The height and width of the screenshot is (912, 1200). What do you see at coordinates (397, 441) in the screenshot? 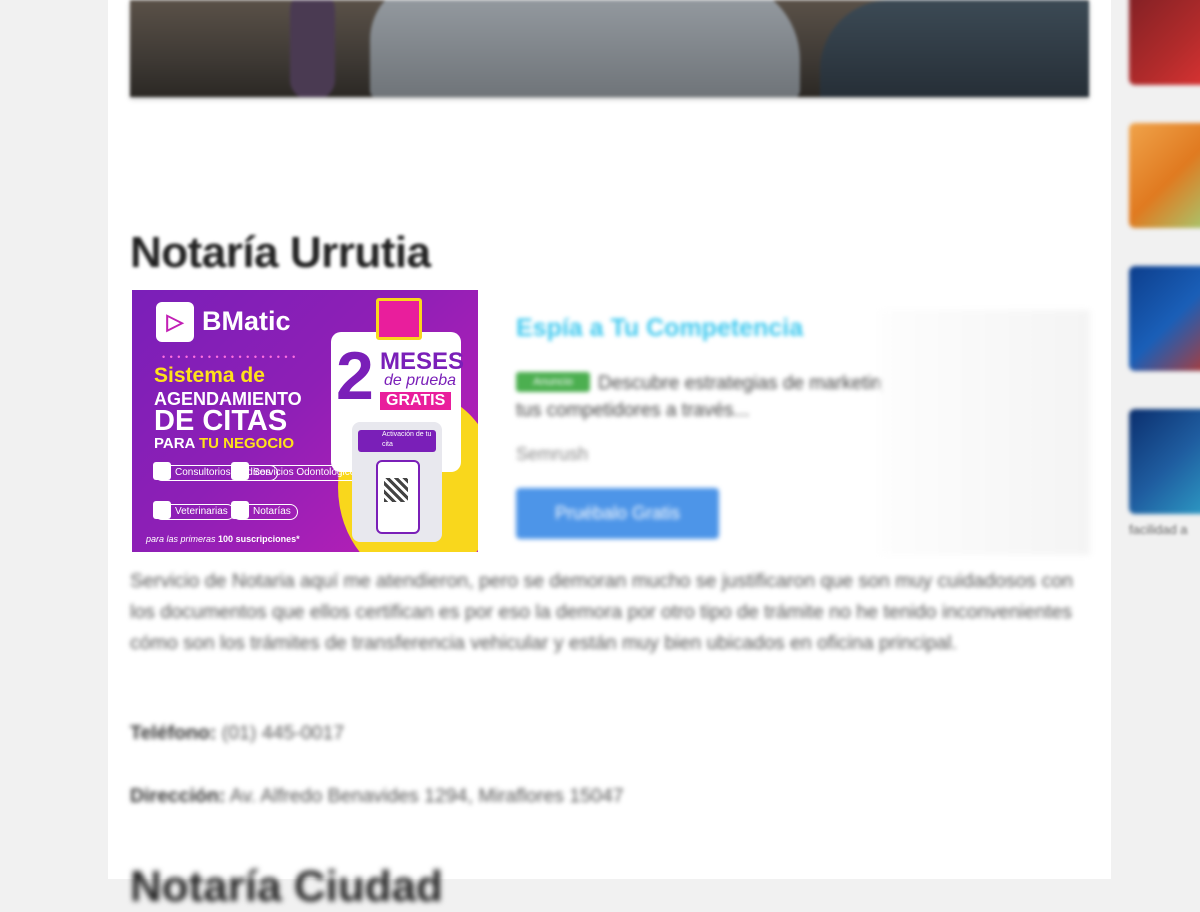
I see `kiosk-label: Activación de tu cita` at bounding box center [397, 441].